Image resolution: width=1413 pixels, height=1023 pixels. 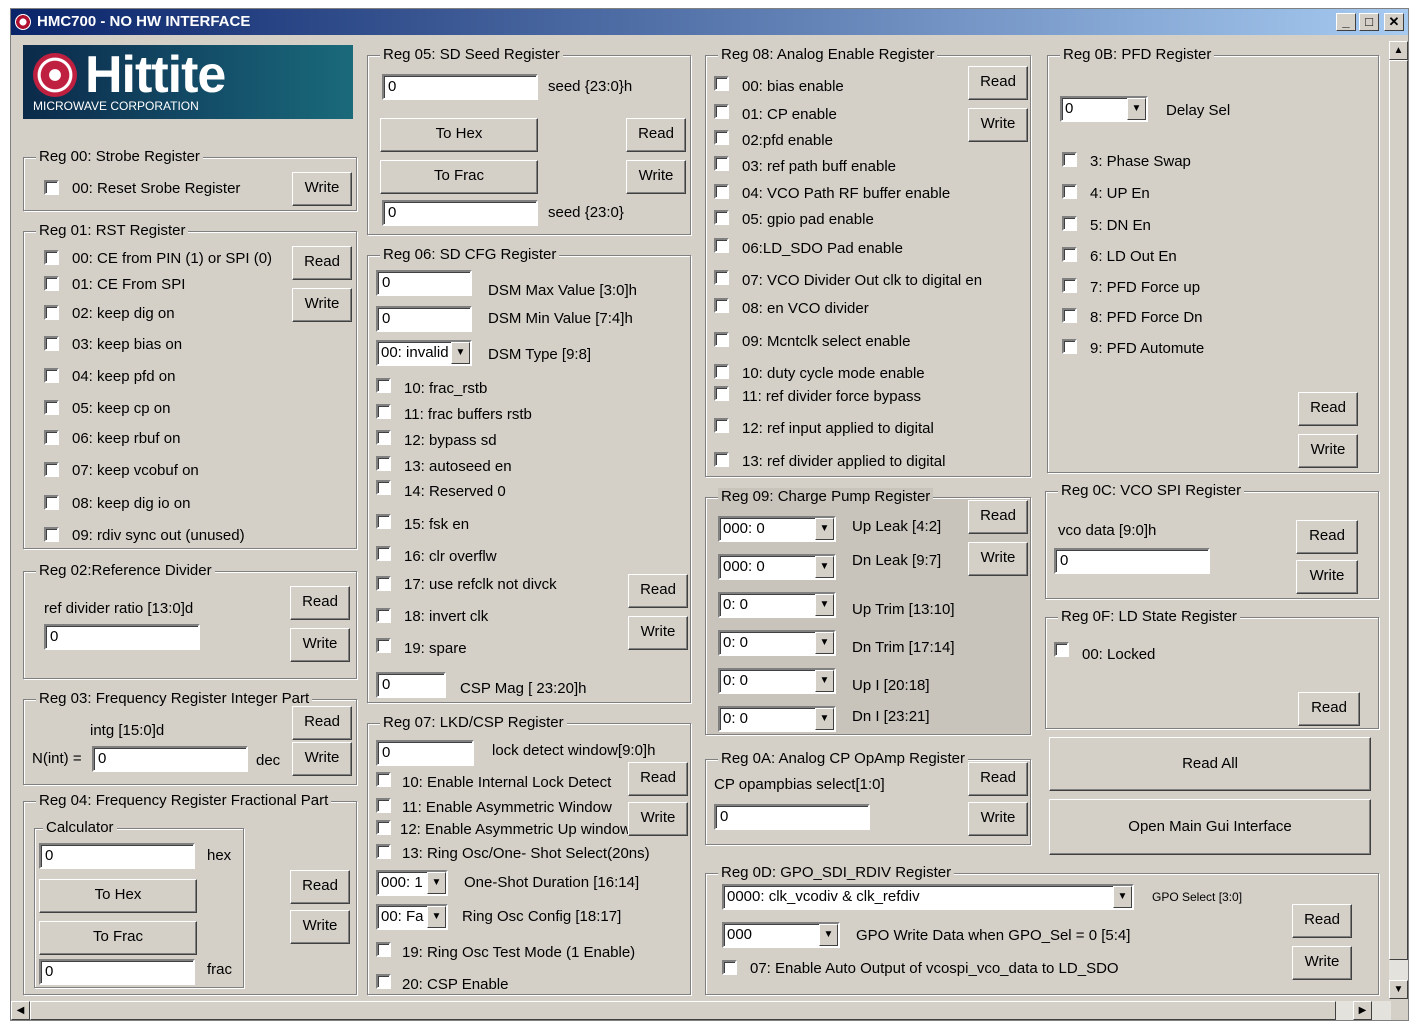 I want to click on reg09-select-1: 000: 0 ▼, so click(x=777, y=567).